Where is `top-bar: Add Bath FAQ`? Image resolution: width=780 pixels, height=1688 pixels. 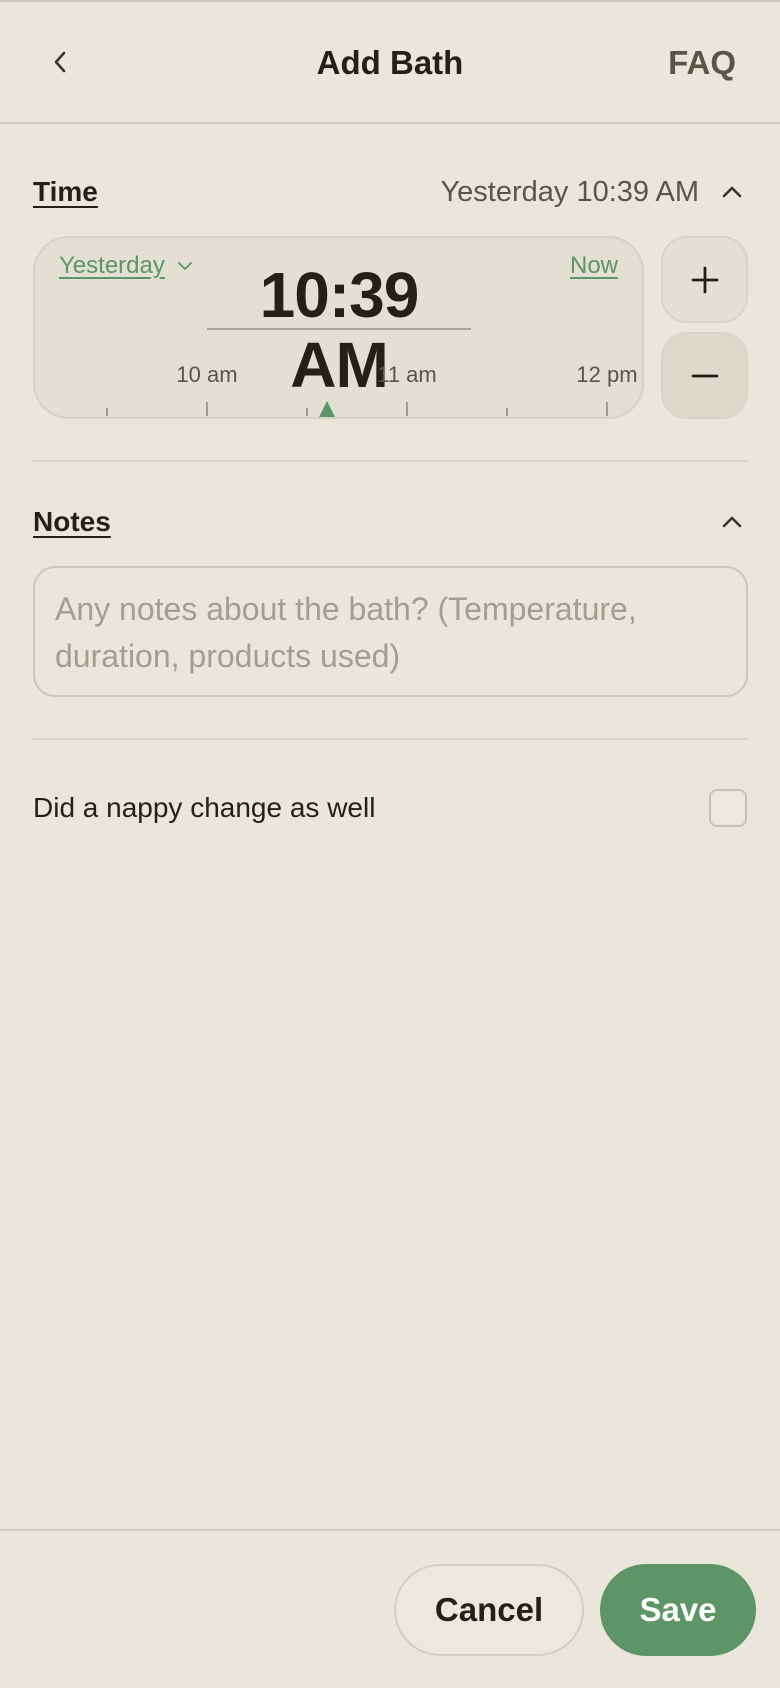 top-bar: Add Bath FAQ is located at coordinates (390, 62).